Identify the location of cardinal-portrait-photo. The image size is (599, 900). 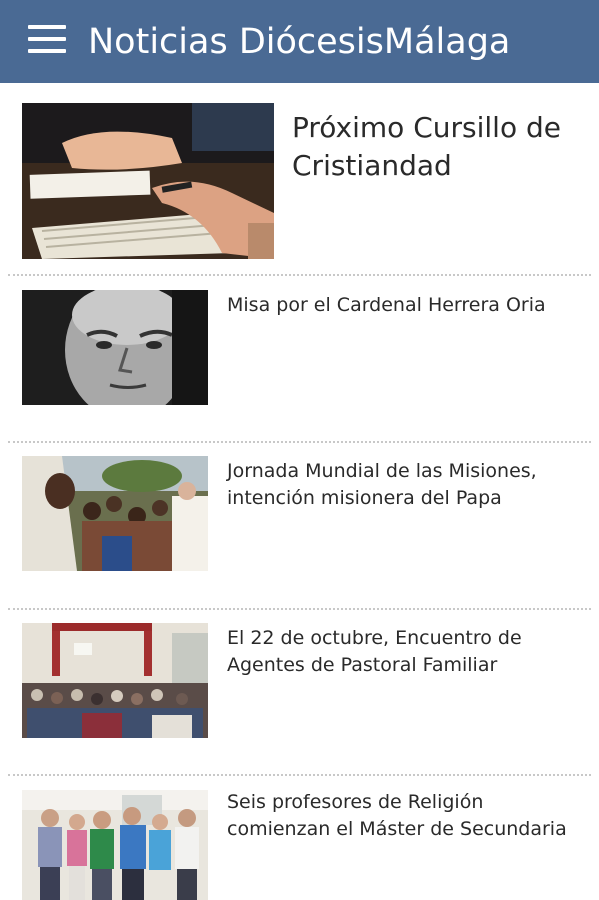
(115, 347).